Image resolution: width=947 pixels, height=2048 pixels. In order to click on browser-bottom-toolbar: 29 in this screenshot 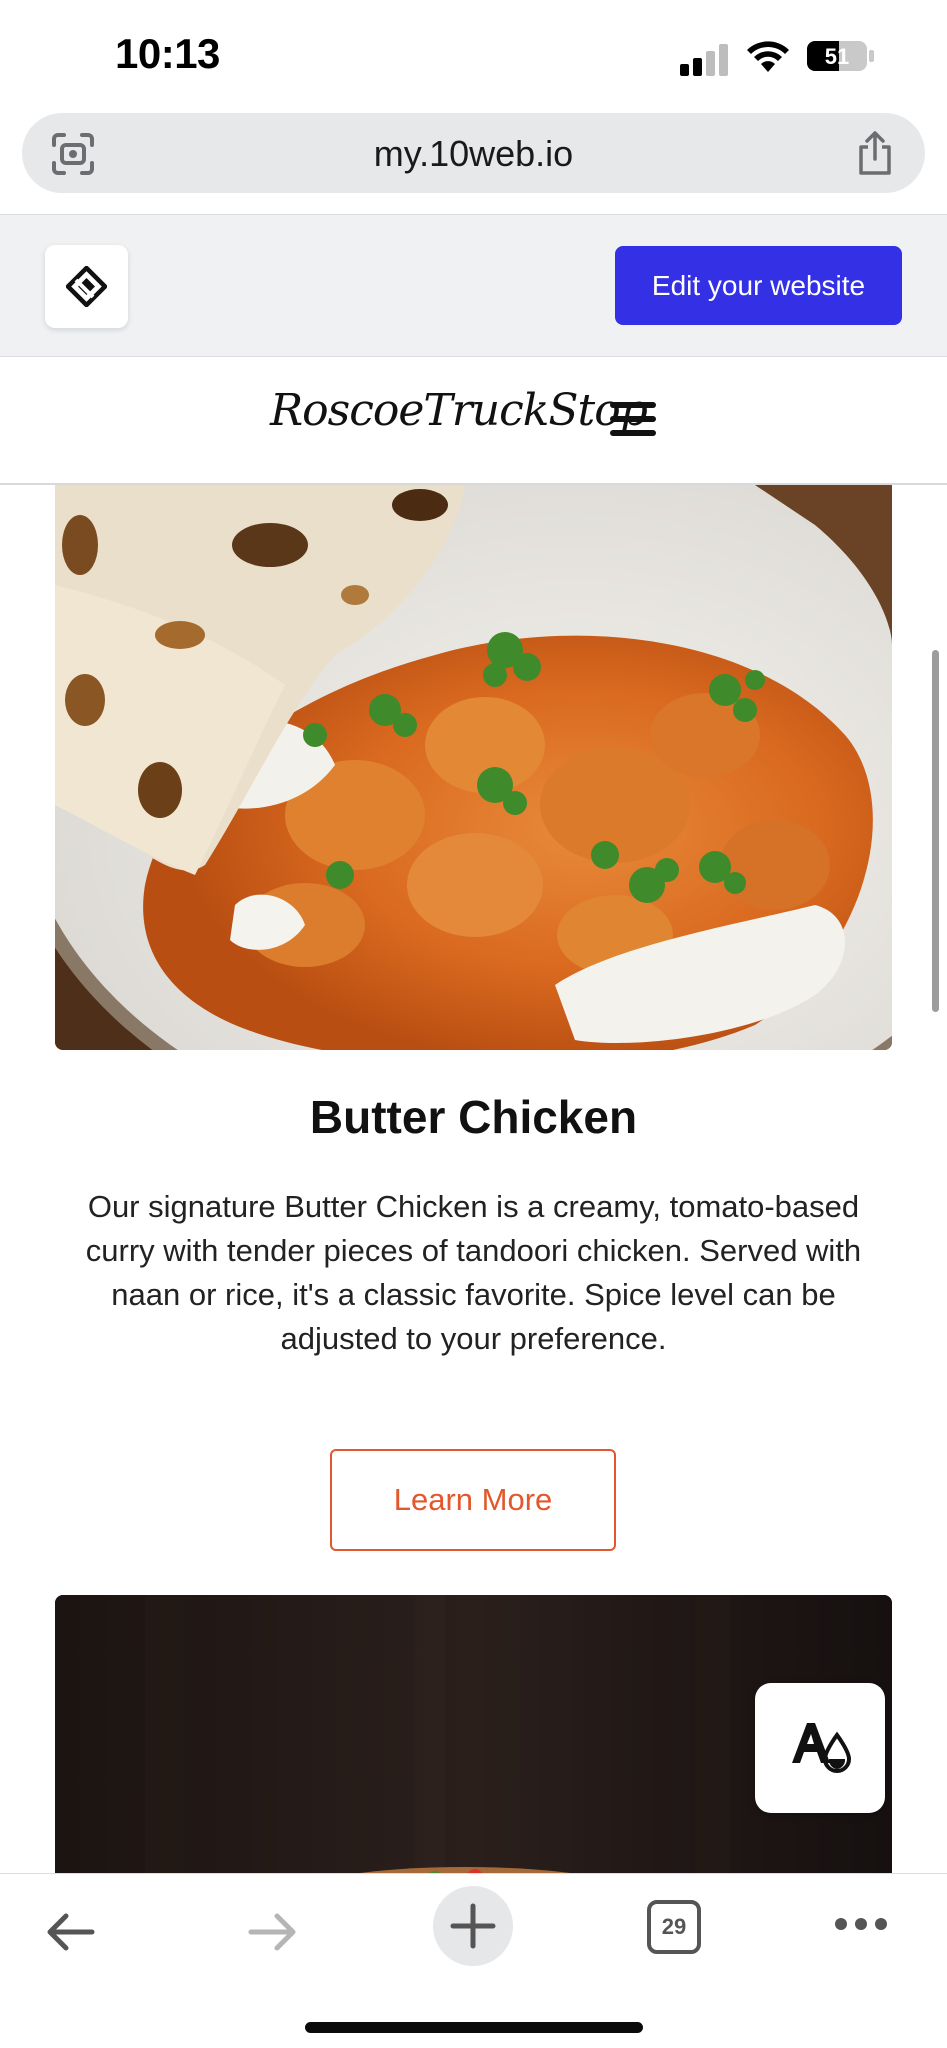, I will do `click(473, 1960)`.